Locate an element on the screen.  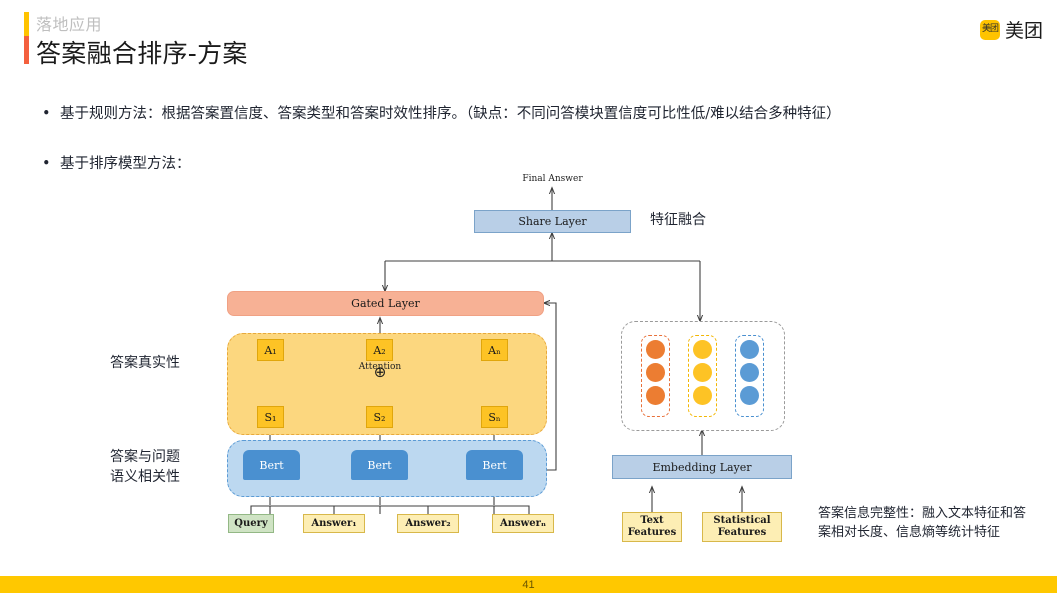
input-text-features: Text Features is located at coordinates (652, 527).